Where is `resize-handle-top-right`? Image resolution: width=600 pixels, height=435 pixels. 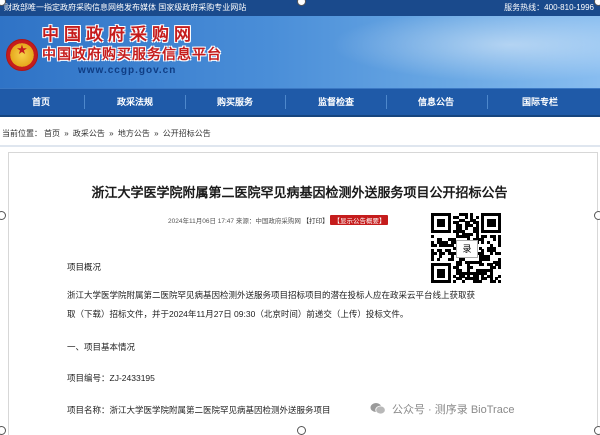 resize-handle-top-right is located at coordinates (597, 3).